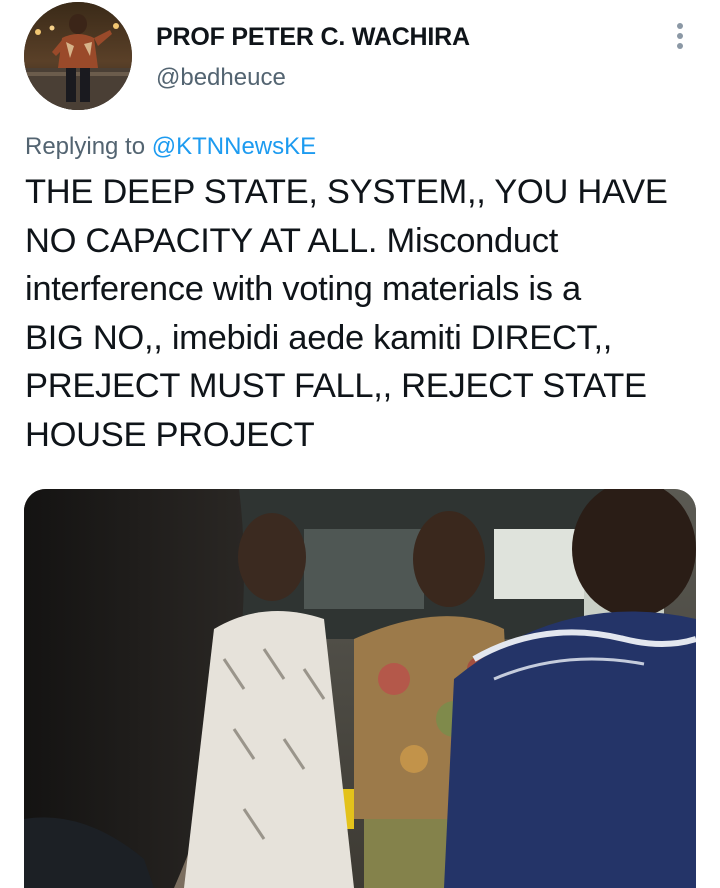  I want to click on replying-to: Replying to @KTNNewsKE, so click(170, 147).